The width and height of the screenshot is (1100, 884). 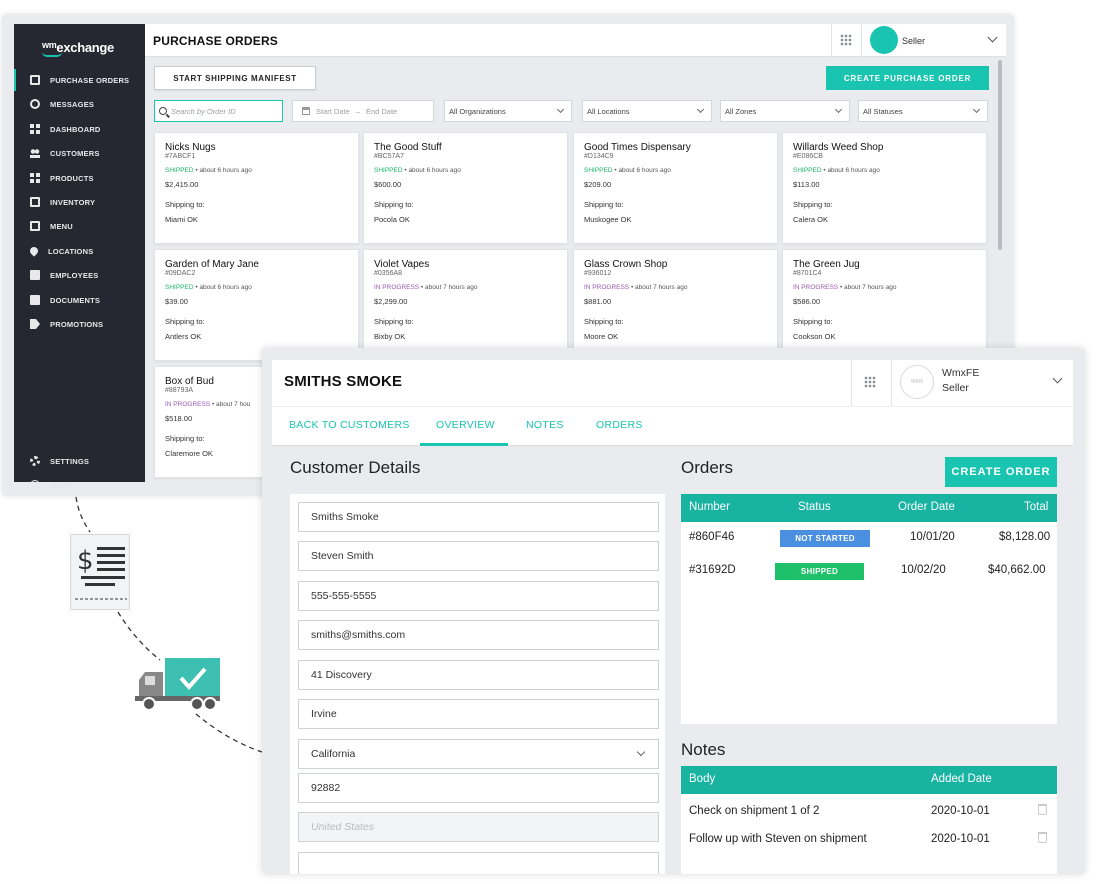 I want to click on zones-select: All Zones, so click(x=785, y=111).